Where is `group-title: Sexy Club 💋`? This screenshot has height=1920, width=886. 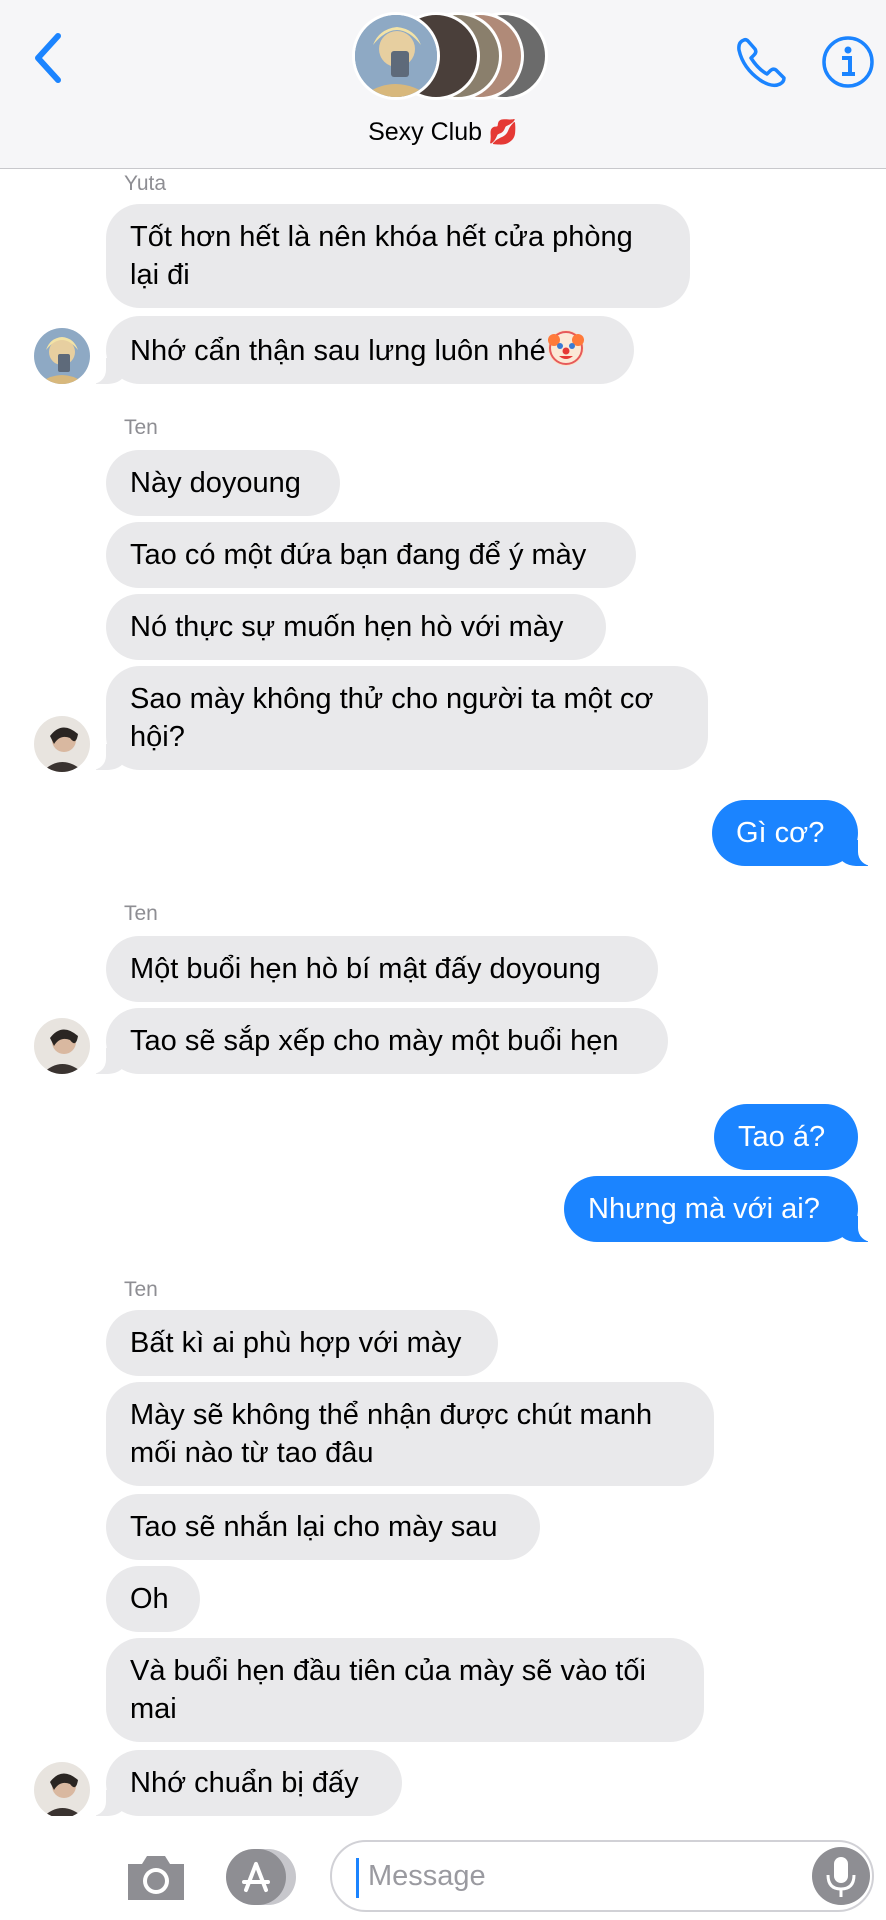 group-title: Sexy Club 💋 is located at coordinates (443, 132).